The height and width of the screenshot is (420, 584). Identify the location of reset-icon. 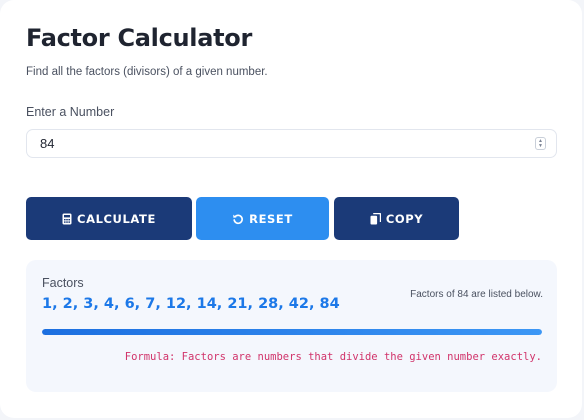
(238, 219).